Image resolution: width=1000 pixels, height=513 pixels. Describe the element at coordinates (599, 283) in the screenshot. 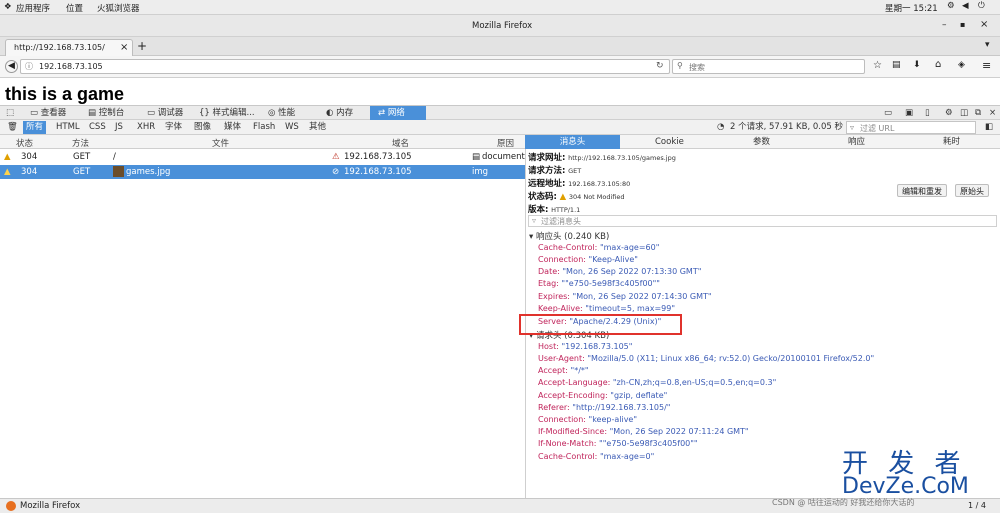

I see `header-line: Etag: ""e750-5e98f3c405f00""` at that location.